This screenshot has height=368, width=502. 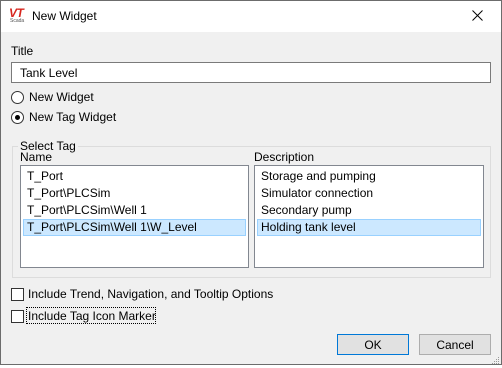 What do you see at coordinates (92, 316) in the screenshot?
I see `include-icon-marker-label: Include Tag Icon Marker` at bounding box center [92, 316].